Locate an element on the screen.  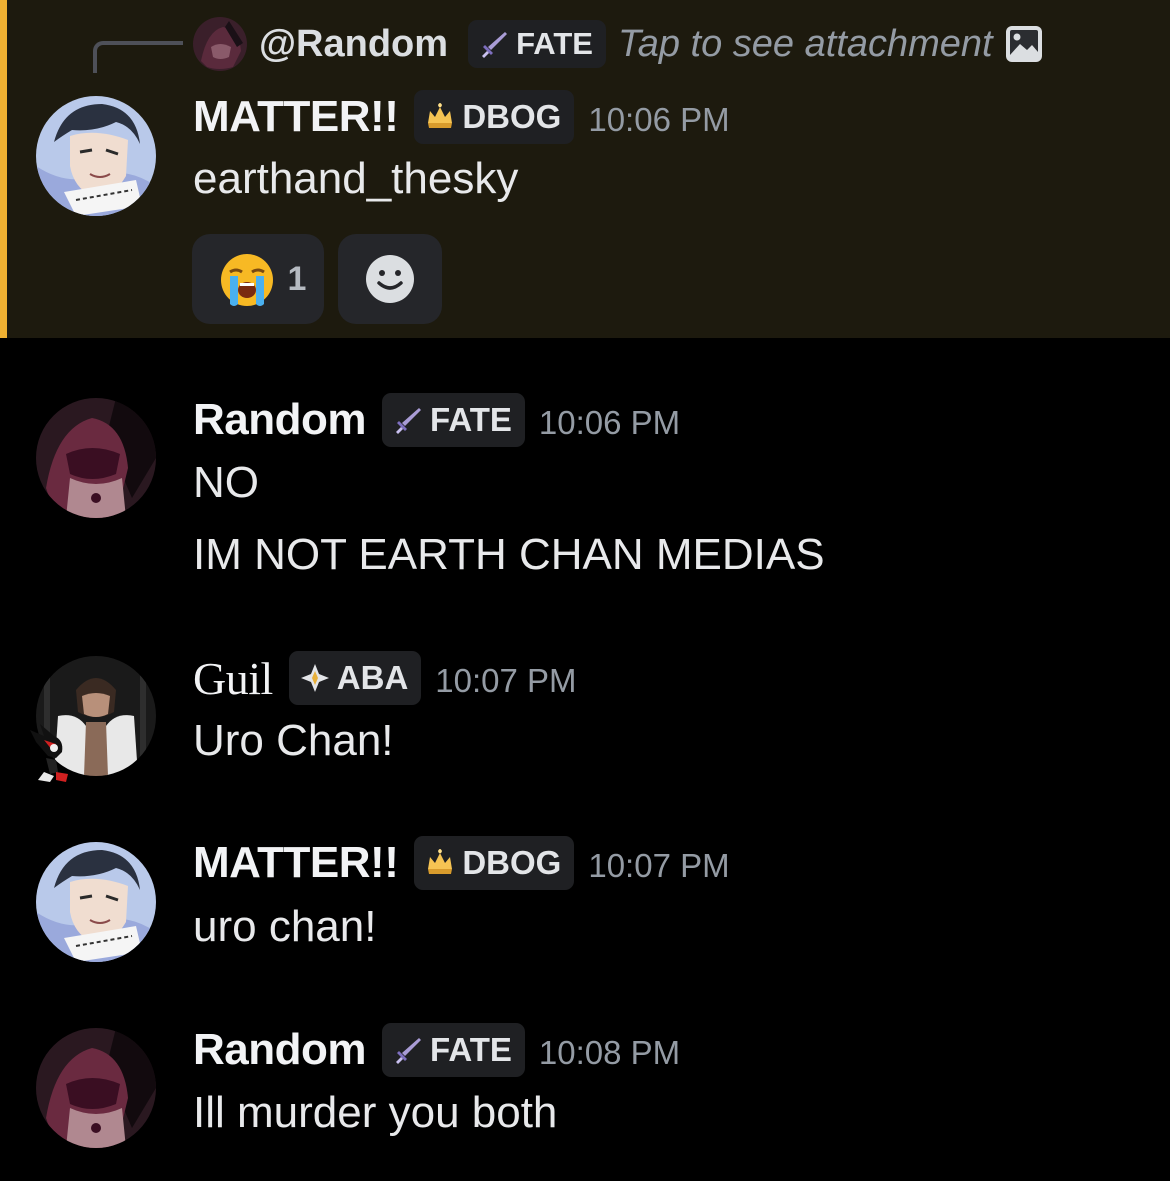
reply-connector-line is located at coordinates (138, 57).